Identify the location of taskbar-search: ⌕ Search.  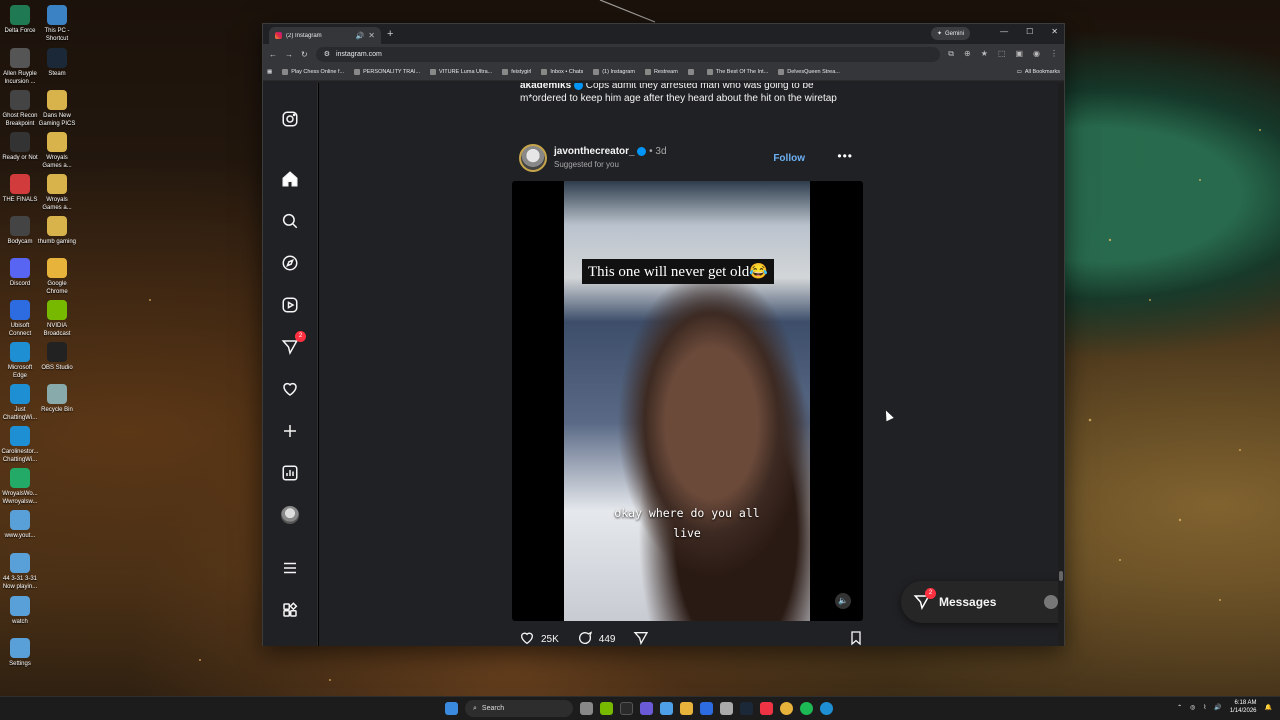
(519, 708).